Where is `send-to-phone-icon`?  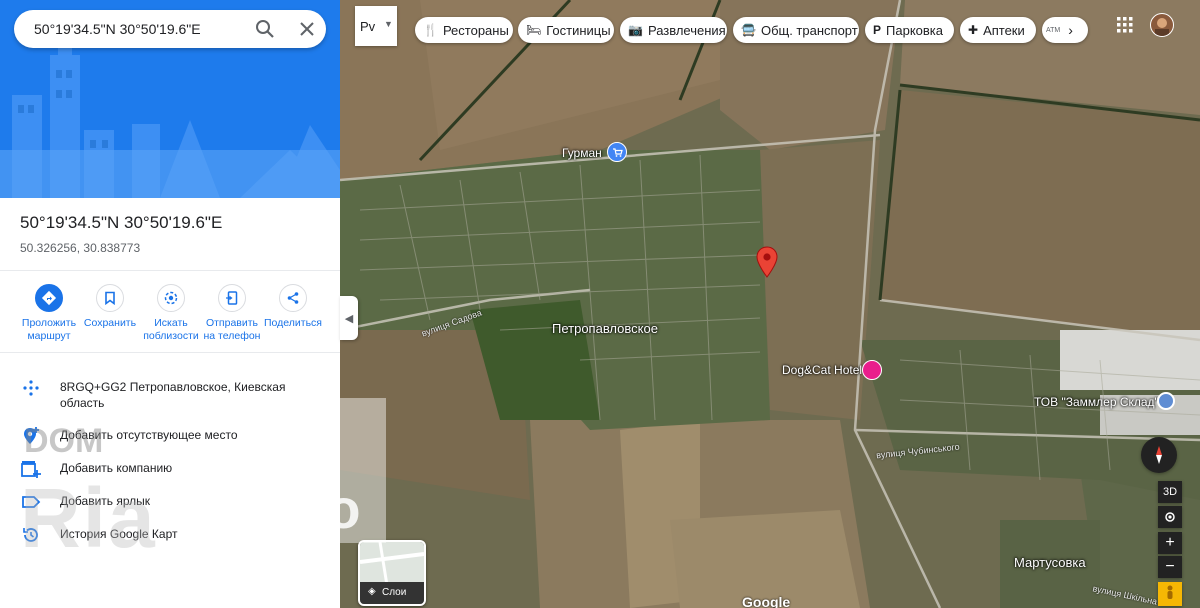
send-to-phone-icon is located at coordinates (232, 298).